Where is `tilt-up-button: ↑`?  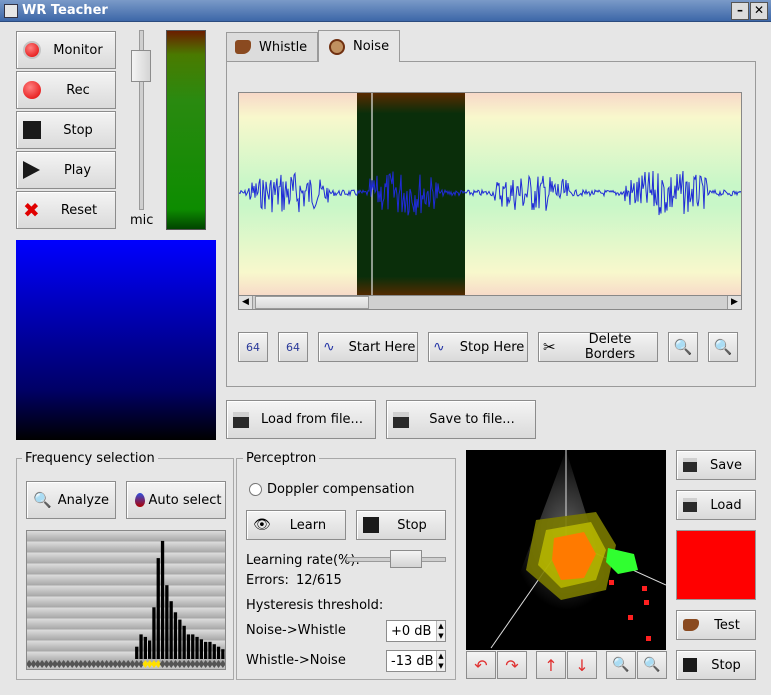 tilt-up-button: ↑ is located at coordinates (551, 665).